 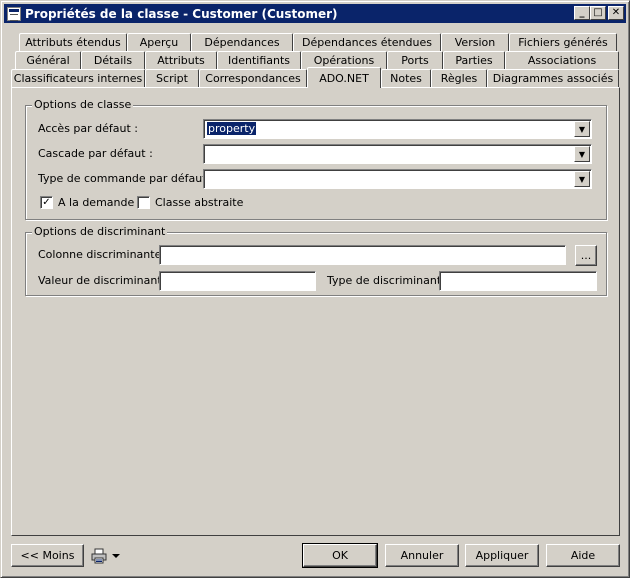 What do you see at coordinates (474, 60) in the screenshot?
I see `tab-parties: Parties` at bounding box center [474, 60].